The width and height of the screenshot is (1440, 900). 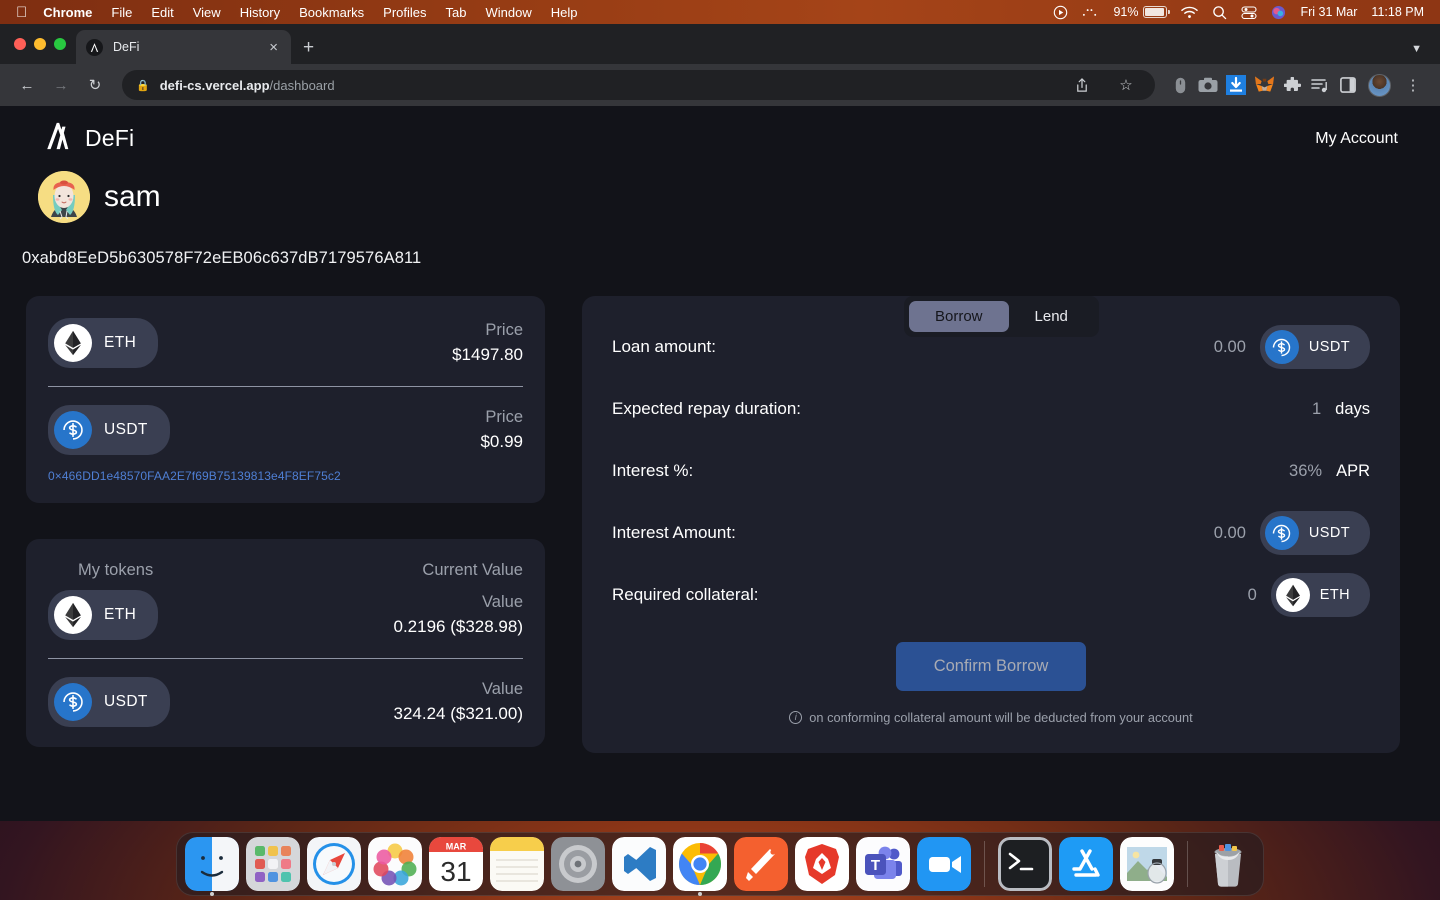 What do you see at coordinates (260, 12) in the screenshot?
I see `menu-item-history: History` at bounding box center [260, 12].